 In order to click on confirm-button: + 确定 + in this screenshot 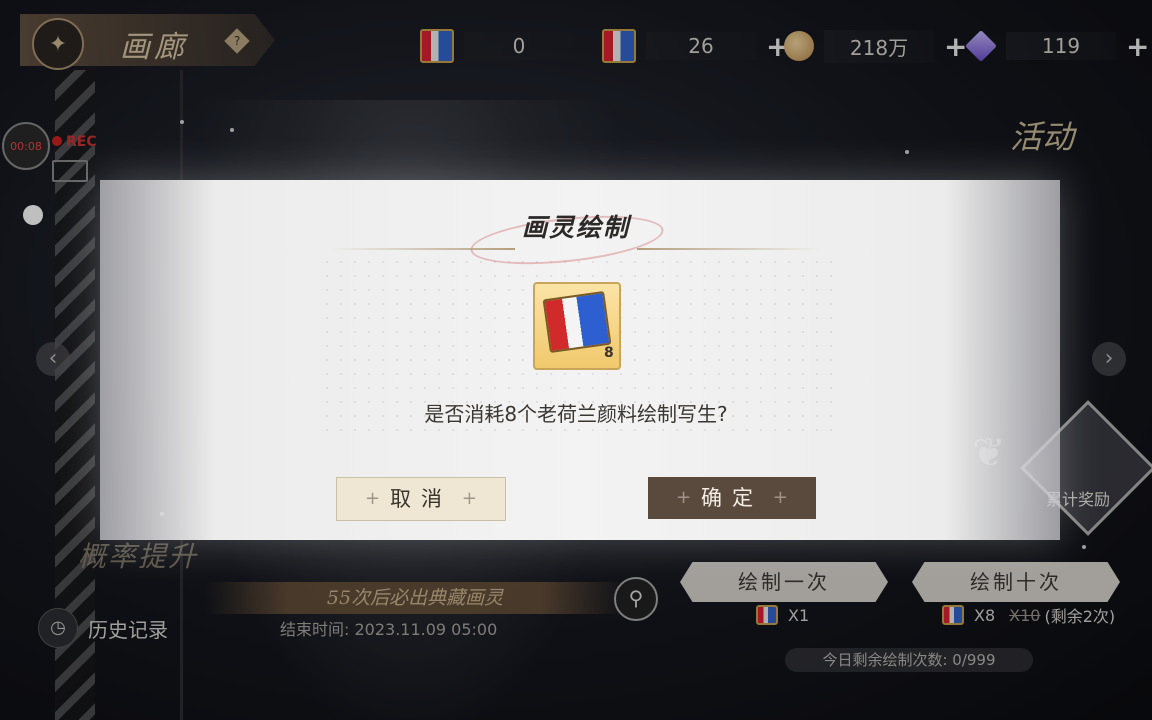, I will do `click(732, 498)`.